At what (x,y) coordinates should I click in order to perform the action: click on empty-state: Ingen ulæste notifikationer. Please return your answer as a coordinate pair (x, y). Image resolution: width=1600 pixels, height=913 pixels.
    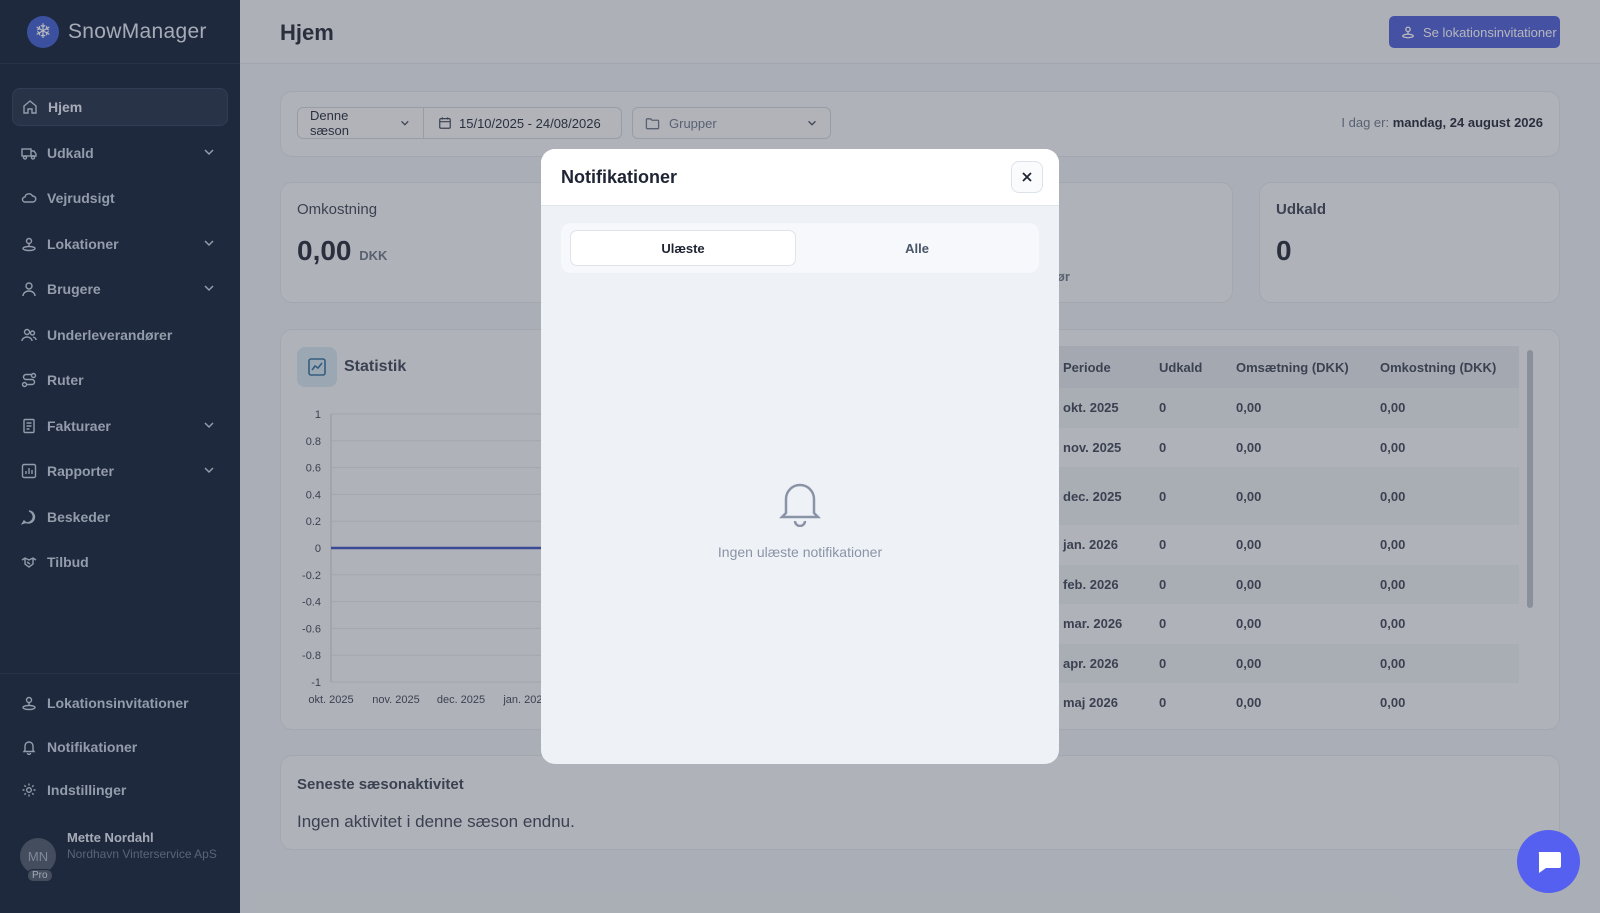
    Looking at the image, I should click on (800, 519).